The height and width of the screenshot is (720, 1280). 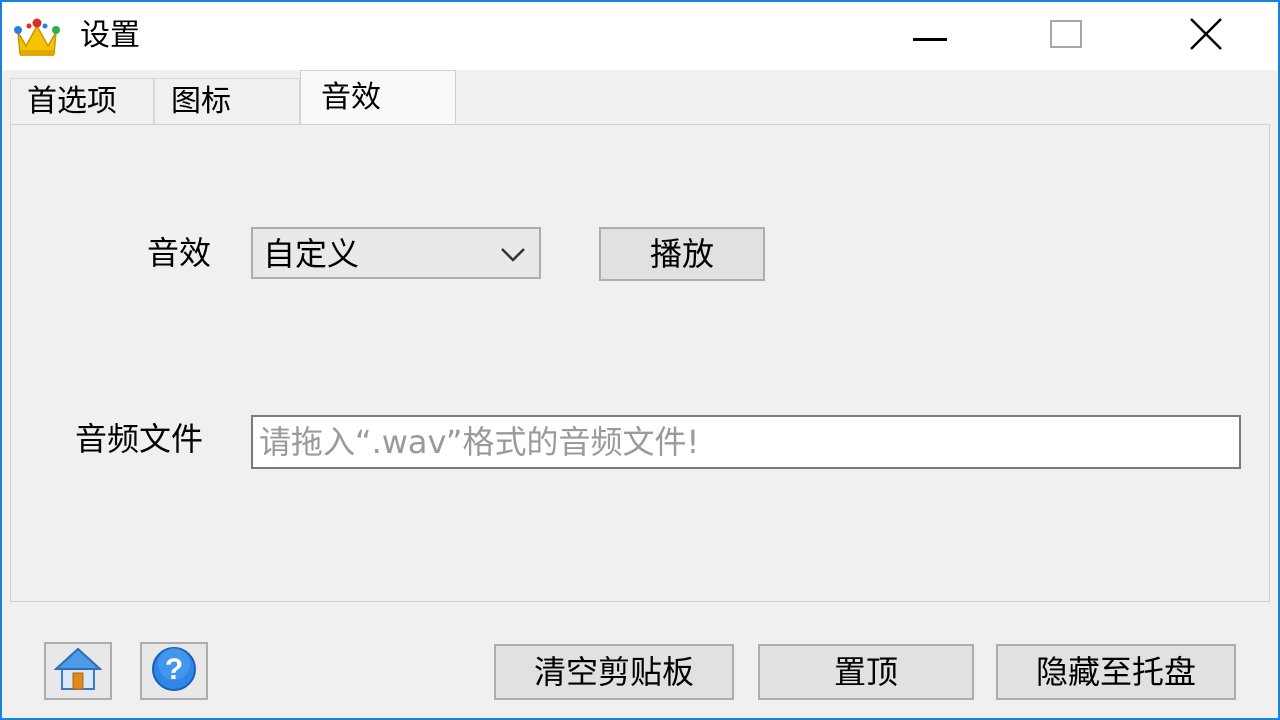 What do you see at coordinates (614, 672) in the screenshot?
I see `clear-clipboard-button: 清空剪贴板` at bounding box center [614, 672].